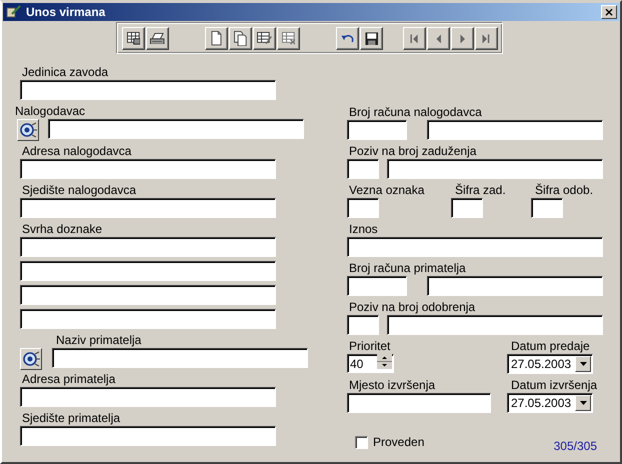 This screenshot has width=622, height=464. What do you see at coordinates (554, 385) in the screenshot?
I see `field-label: Datum izvršenja` at bounding box center [554, 385].